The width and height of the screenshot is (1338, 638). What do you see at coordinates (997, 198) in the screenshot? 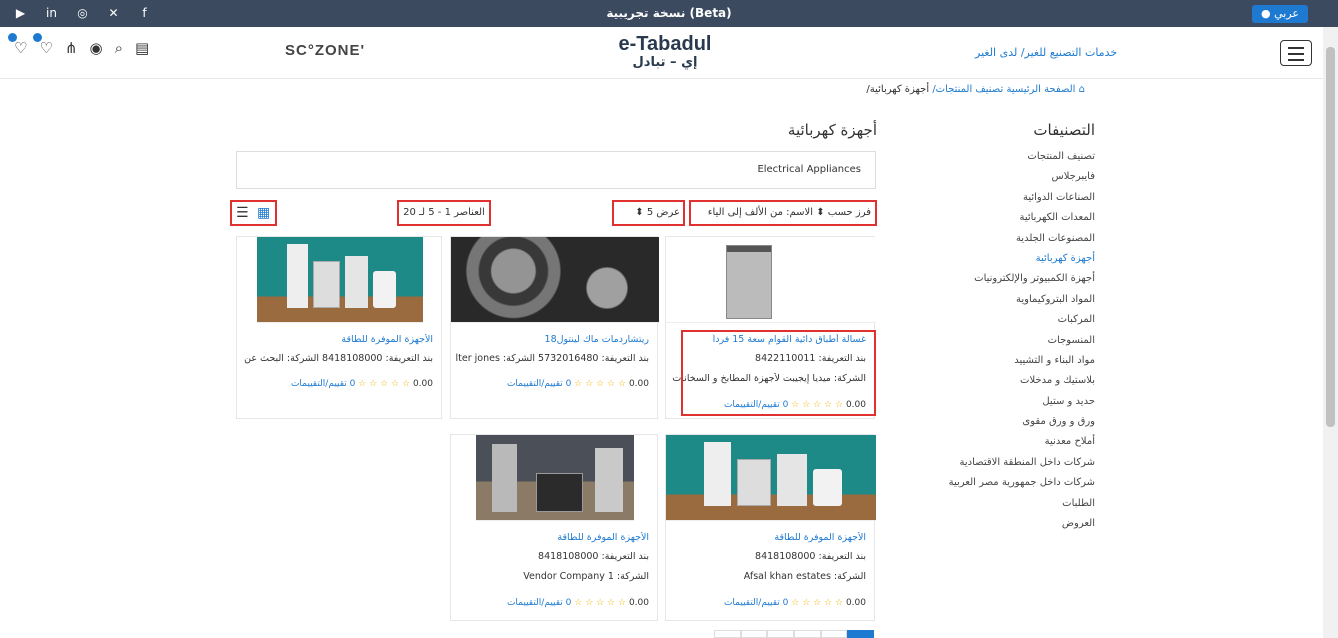
I see `sidebar-category-item: الصناعات الدوائية` at bounding box center [997, 198].